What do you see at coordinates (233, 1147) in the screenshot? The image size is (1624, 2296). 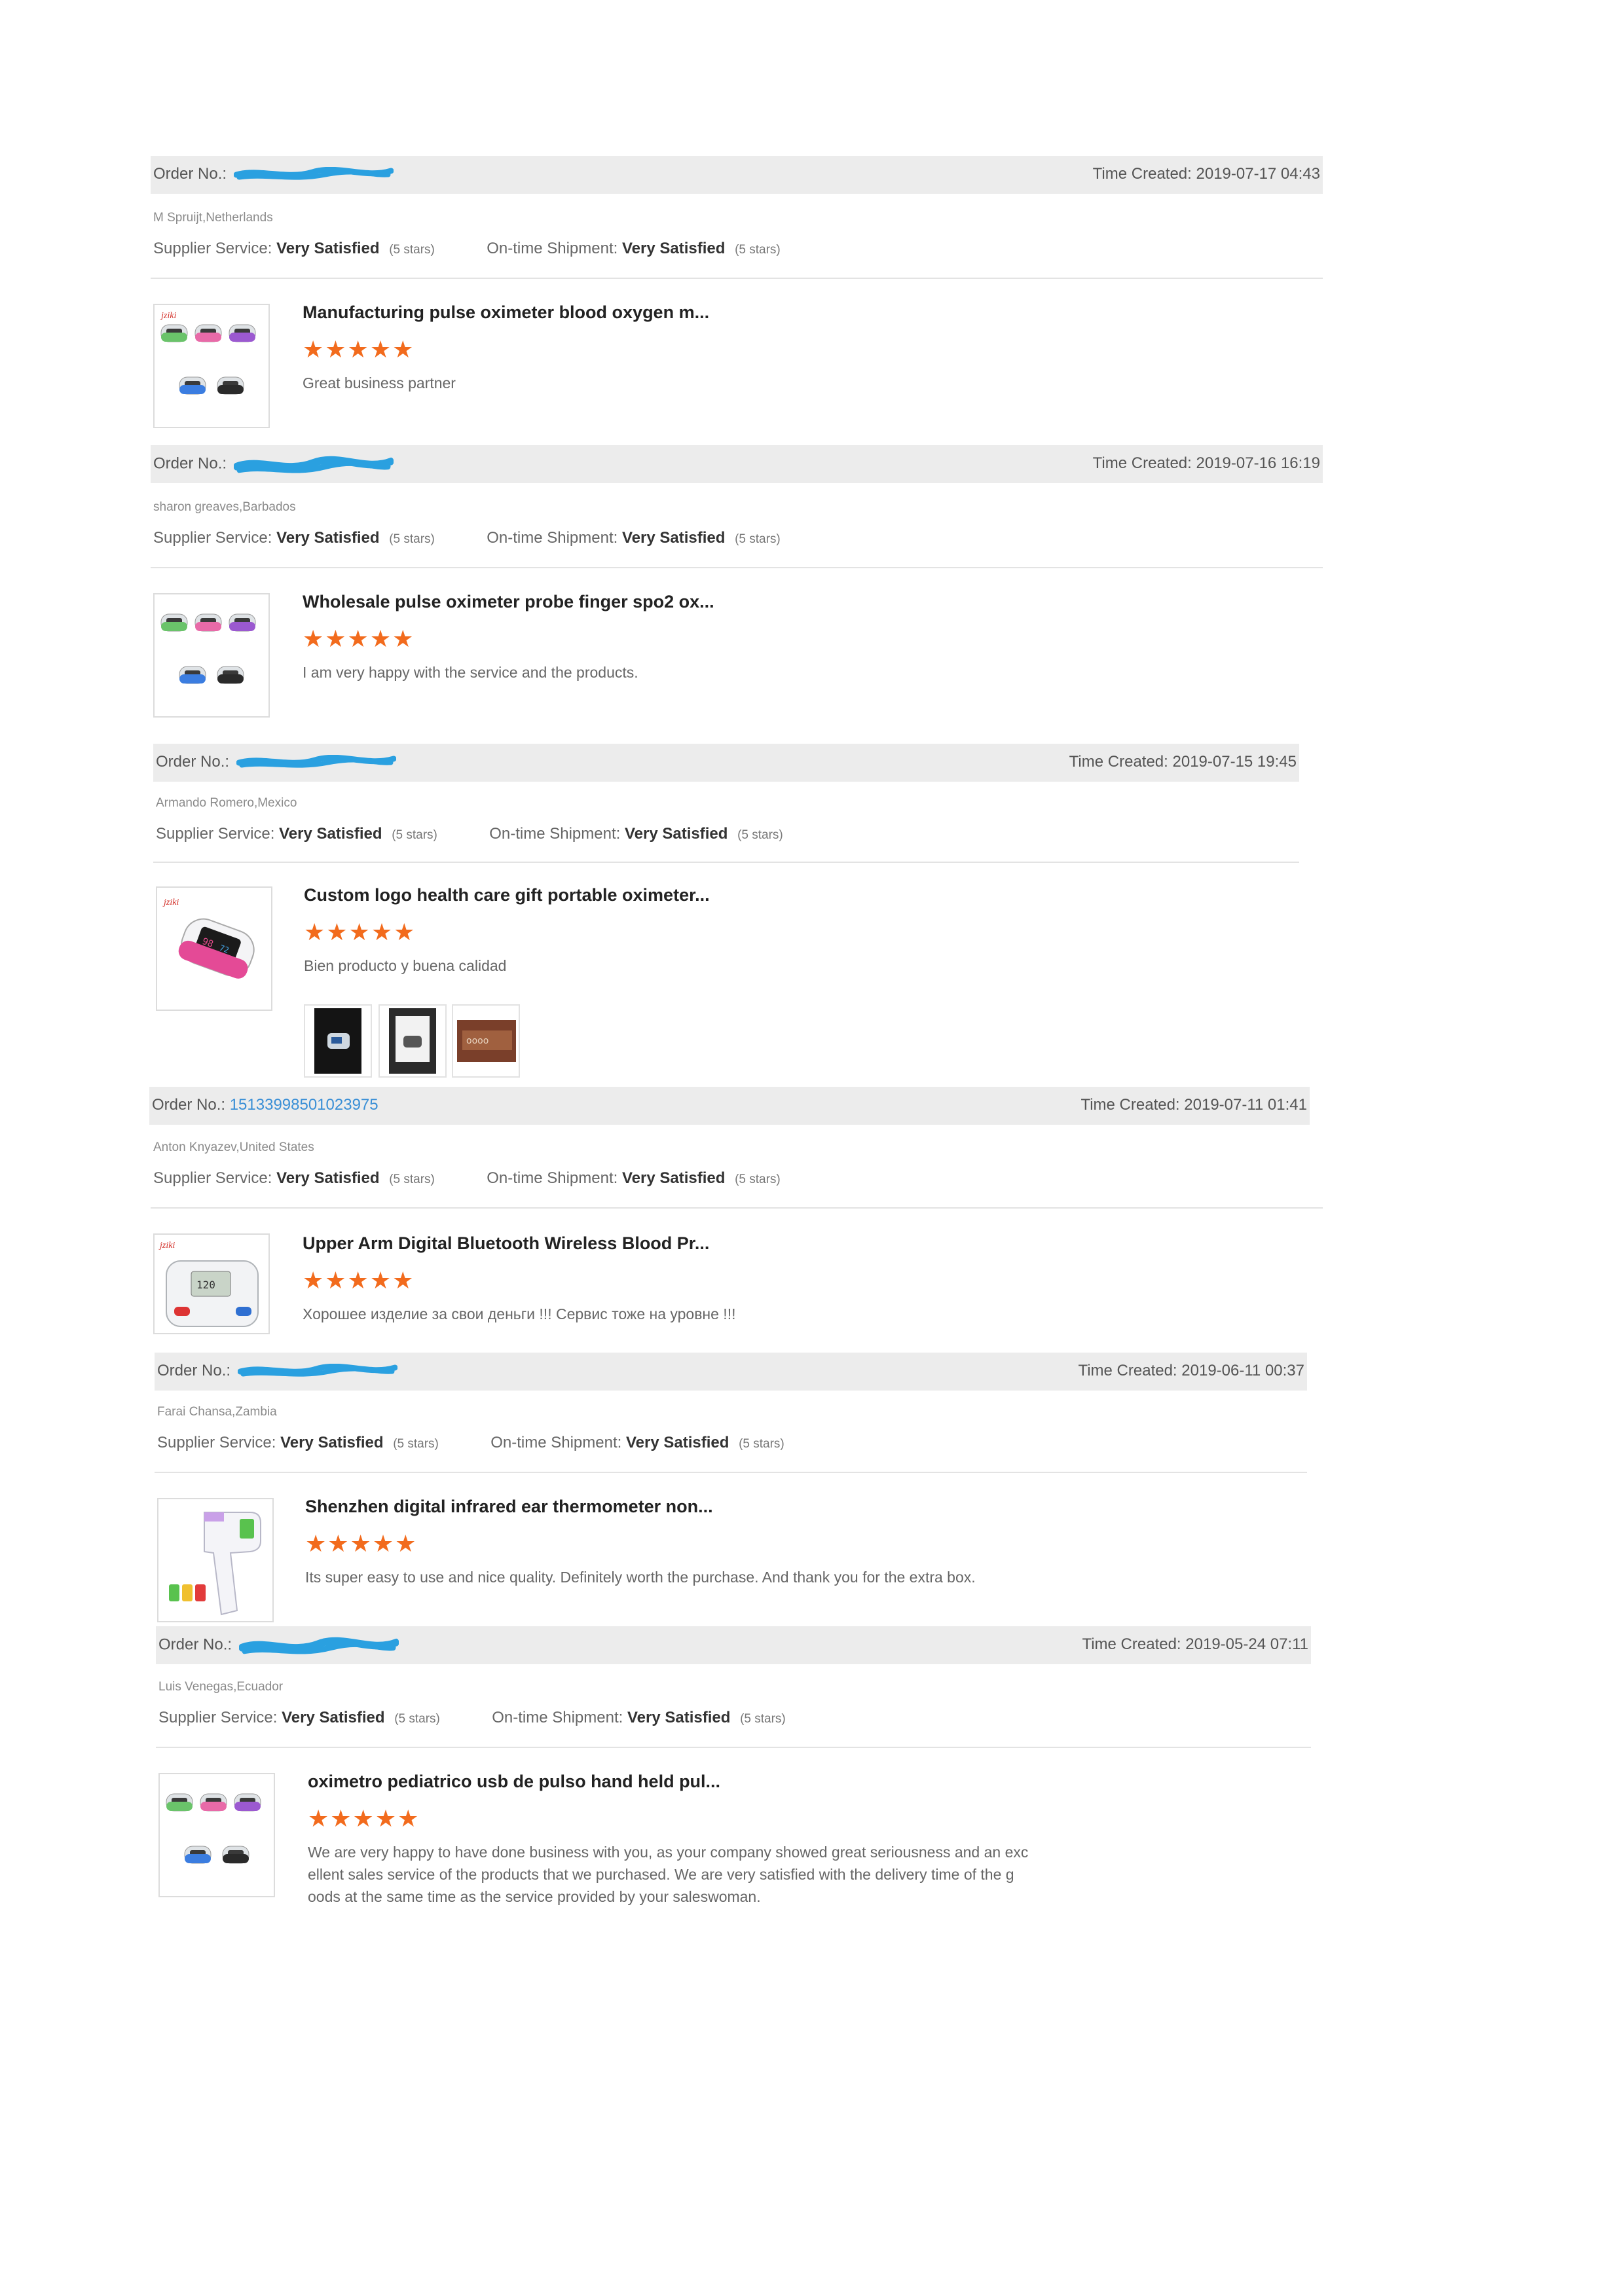 I see `buyer-name: Anton Knyazev,United States` at bounding box center [233, 1147].